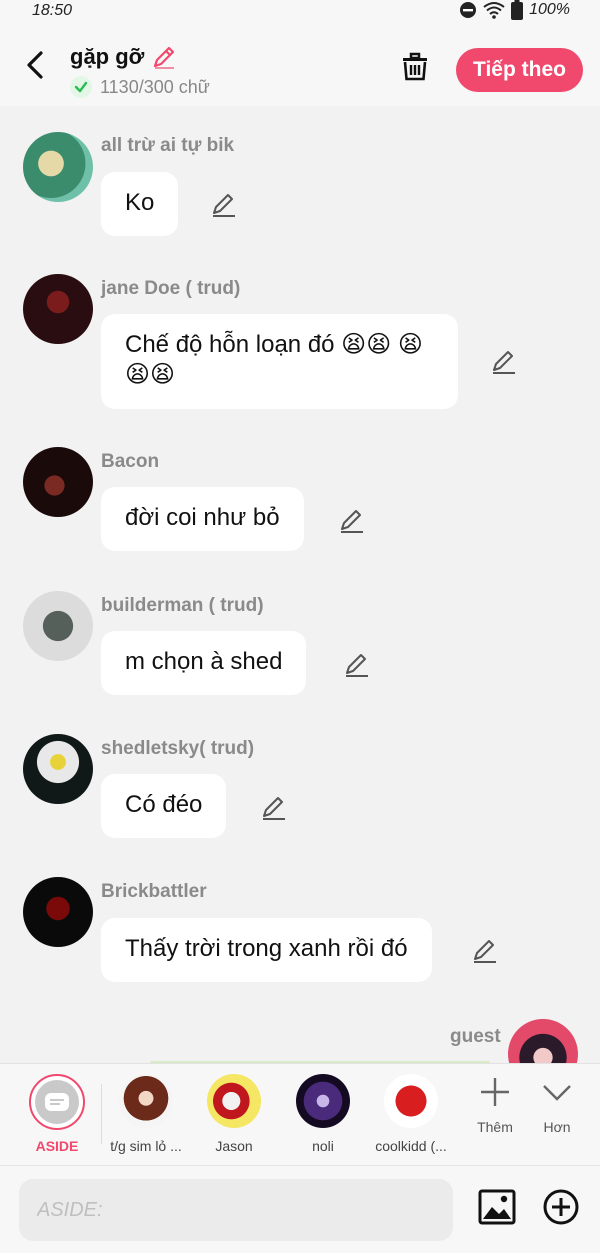 This screenshot has height=1253, width=600. Describe the element at coordinates (300, 12) in the screenshot. I see `status-bar: 18:50 100%` at that location.